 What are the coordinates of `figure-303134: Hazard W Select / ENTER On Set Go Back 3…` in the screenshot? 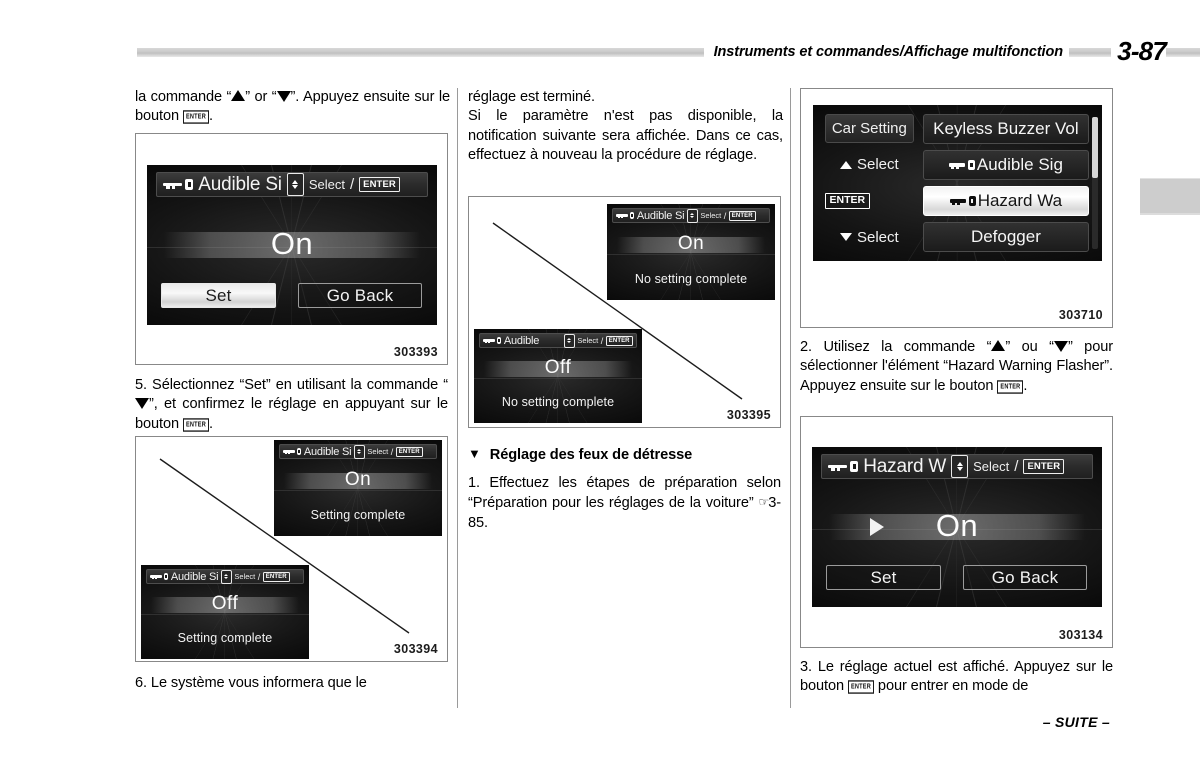 It's located at (956, 532).